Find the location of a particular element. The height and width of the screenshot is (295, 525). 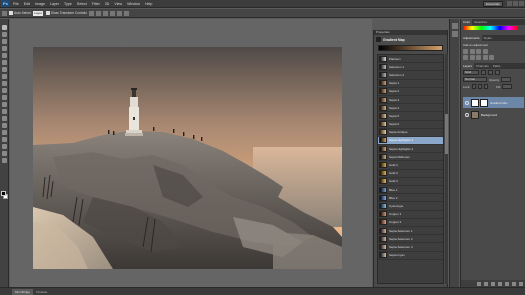

blend-mode-dropdown: Normal is located at coordinates (475, 79).